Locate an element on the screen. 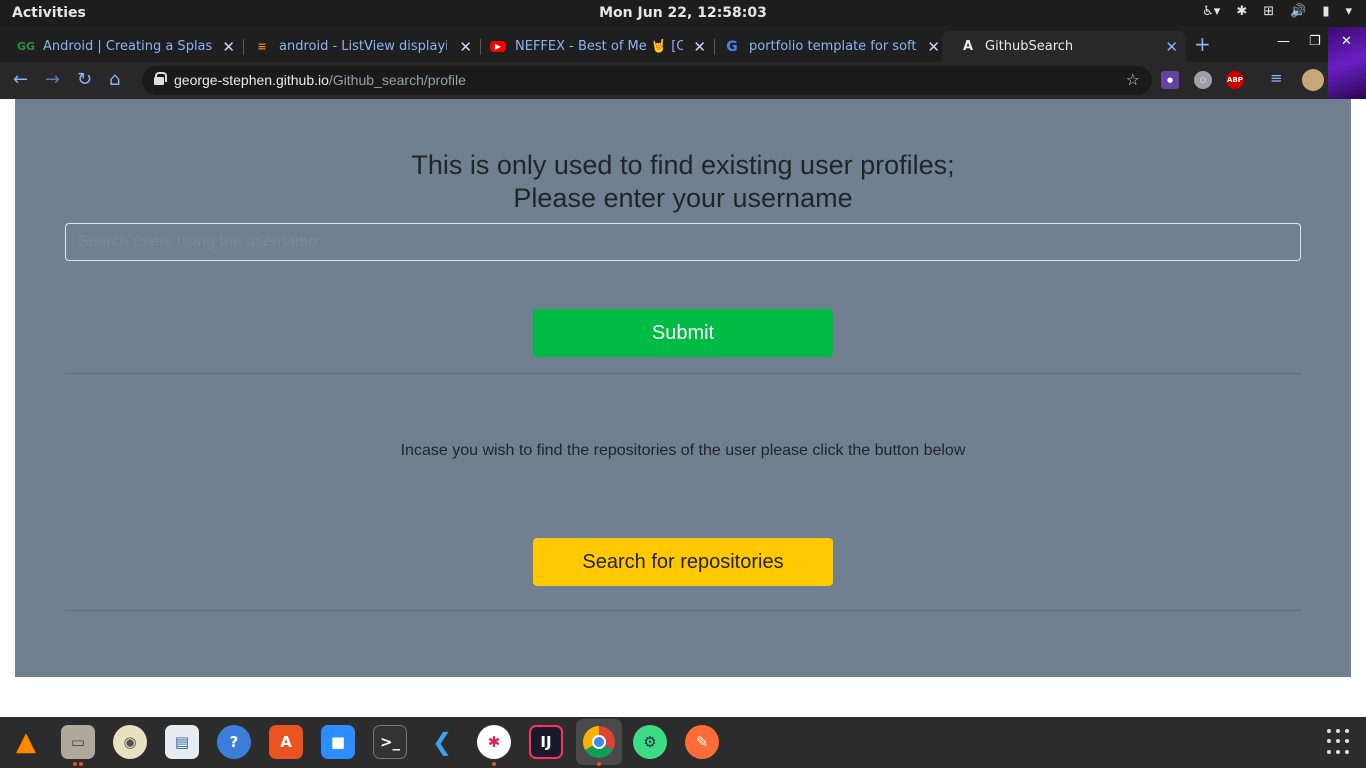  tab-label: android - ListView displaying is located at coordinates (363, 46).